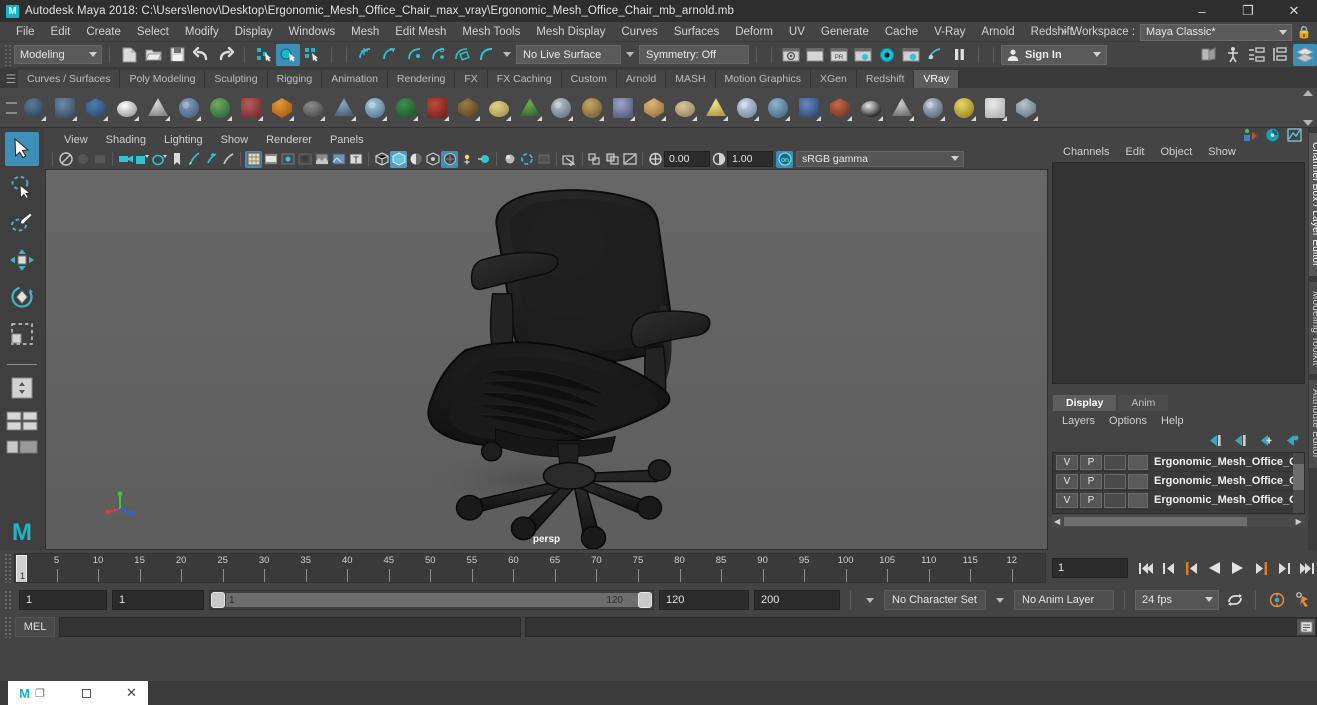 The width and height of the screenshot is (1317, 705). What do you see at coordinates (374, 107) in the screenshot?
I see `vray-displacement-icon` at bounding box center [374, 107].